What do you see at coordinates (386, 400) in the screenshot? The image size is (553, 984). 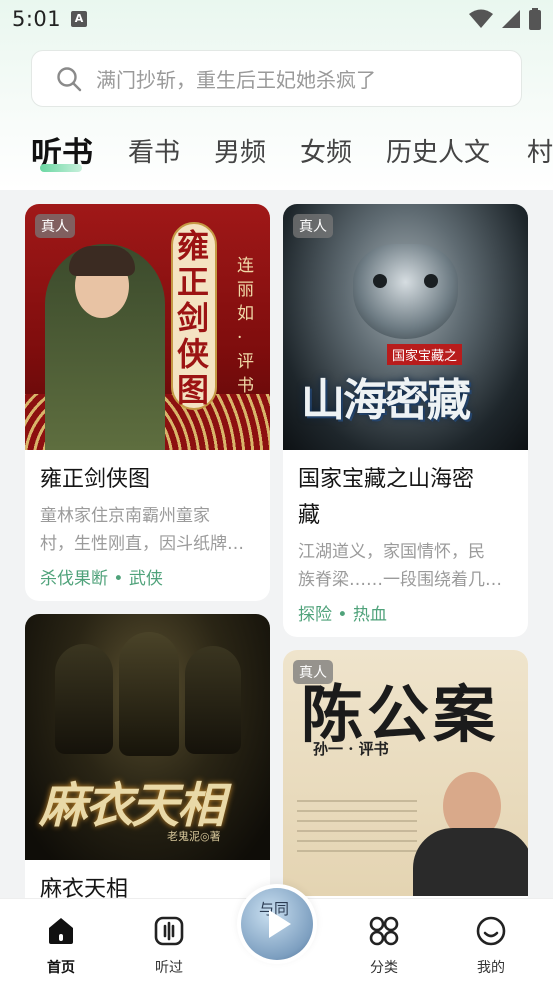 I see `cover-title: 山海密藏` at bounding box center [386, 400].